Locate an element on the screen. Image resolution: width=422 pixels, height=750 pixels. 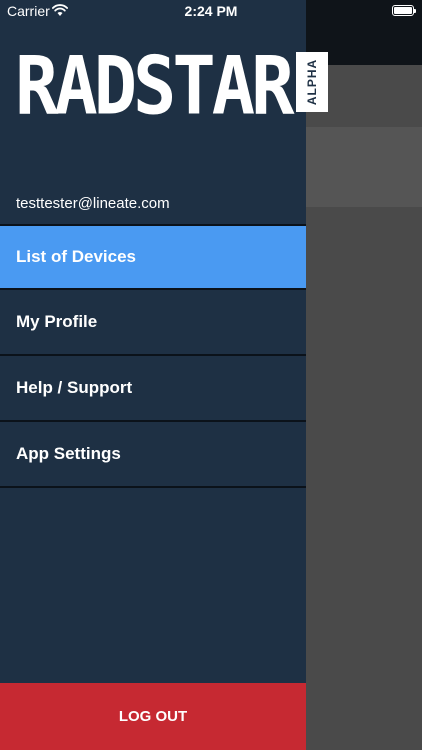
logout-button: LOG OUT is located at coordinates (153, 716).